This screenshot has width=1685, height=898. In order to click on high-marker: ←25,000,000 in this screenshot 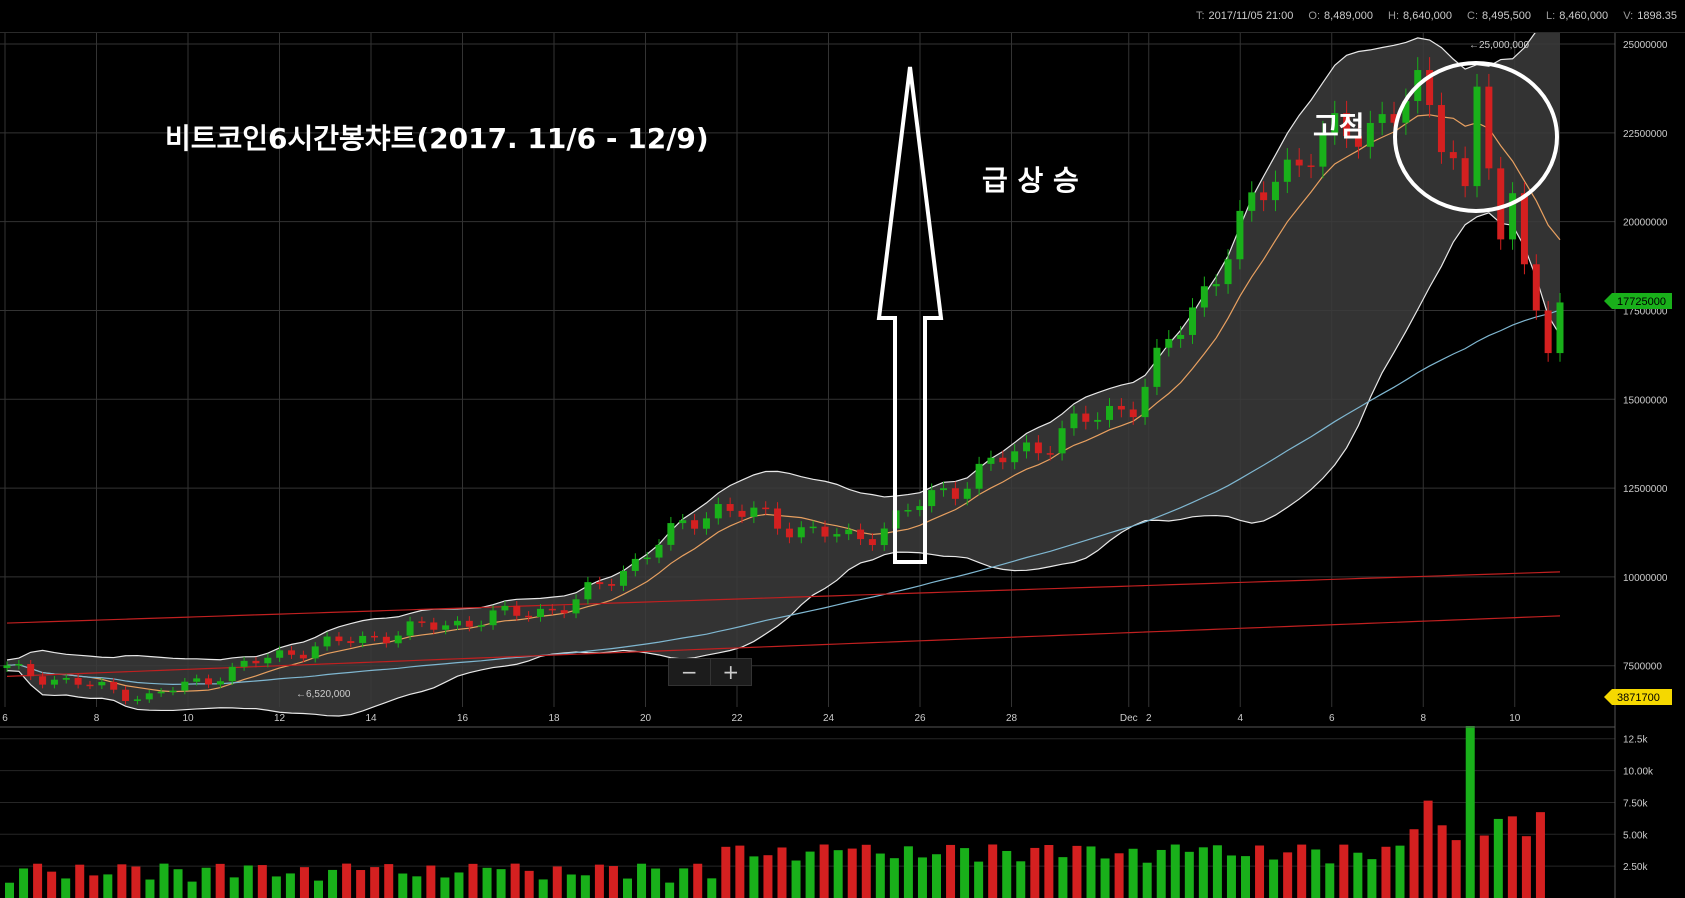, I will do `click(1499, 45)`.